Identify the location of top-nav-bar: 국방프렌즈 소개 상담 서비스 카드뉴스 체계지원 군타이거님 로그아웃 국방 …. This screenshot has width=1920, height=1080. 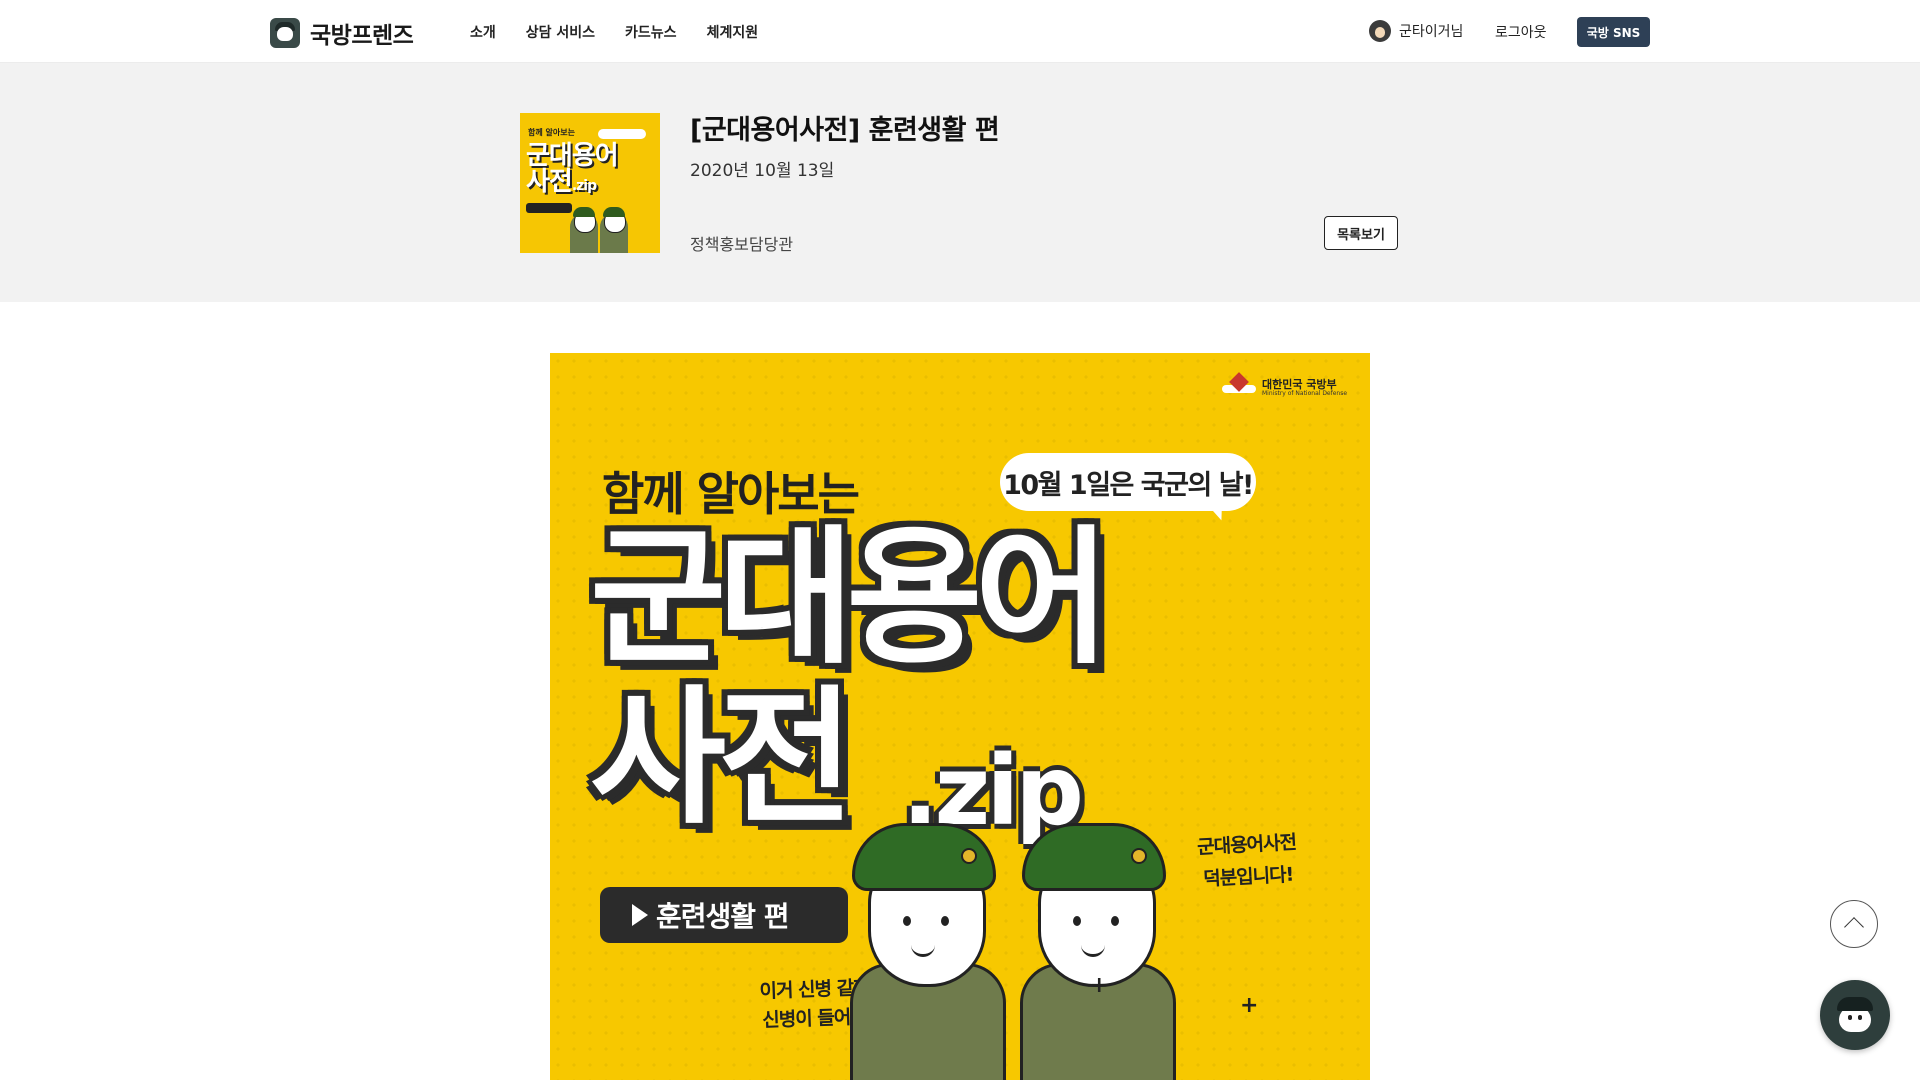
(960, 31).